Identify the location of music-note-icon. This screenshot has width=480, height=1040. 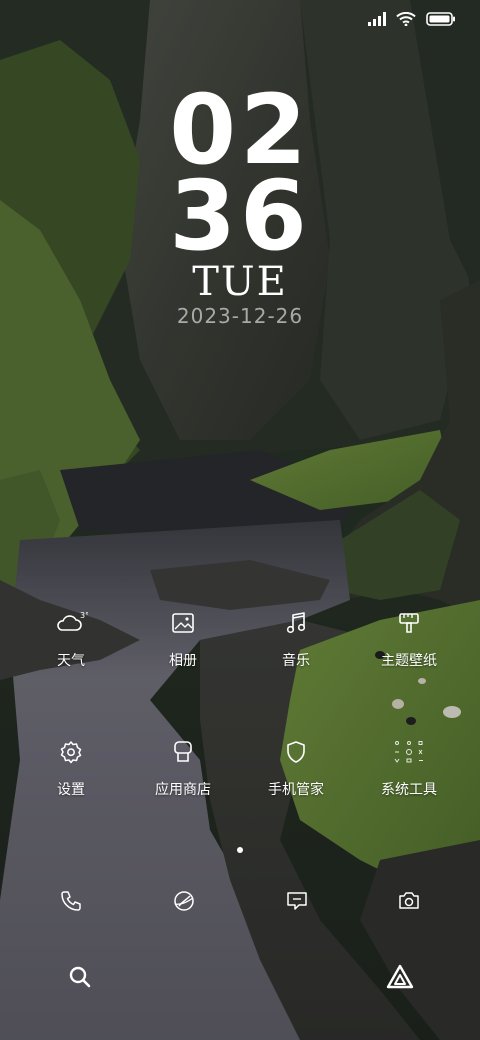
(296, 623).